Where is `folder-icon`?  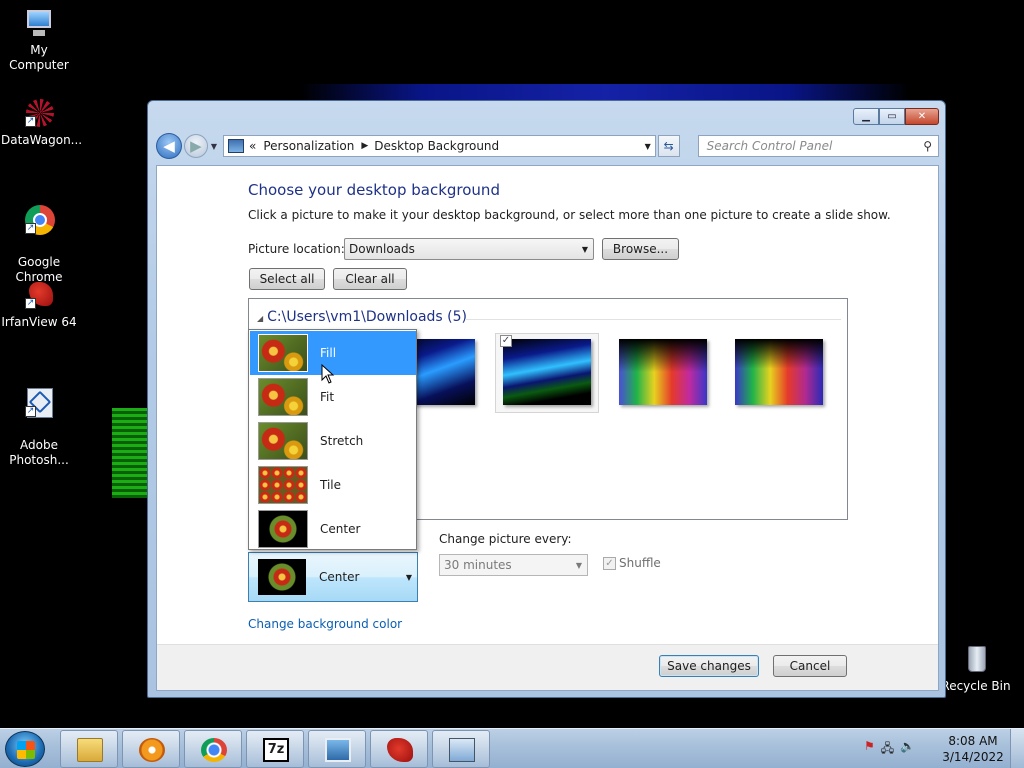
folder-icon is located at coordinates (90, 750).